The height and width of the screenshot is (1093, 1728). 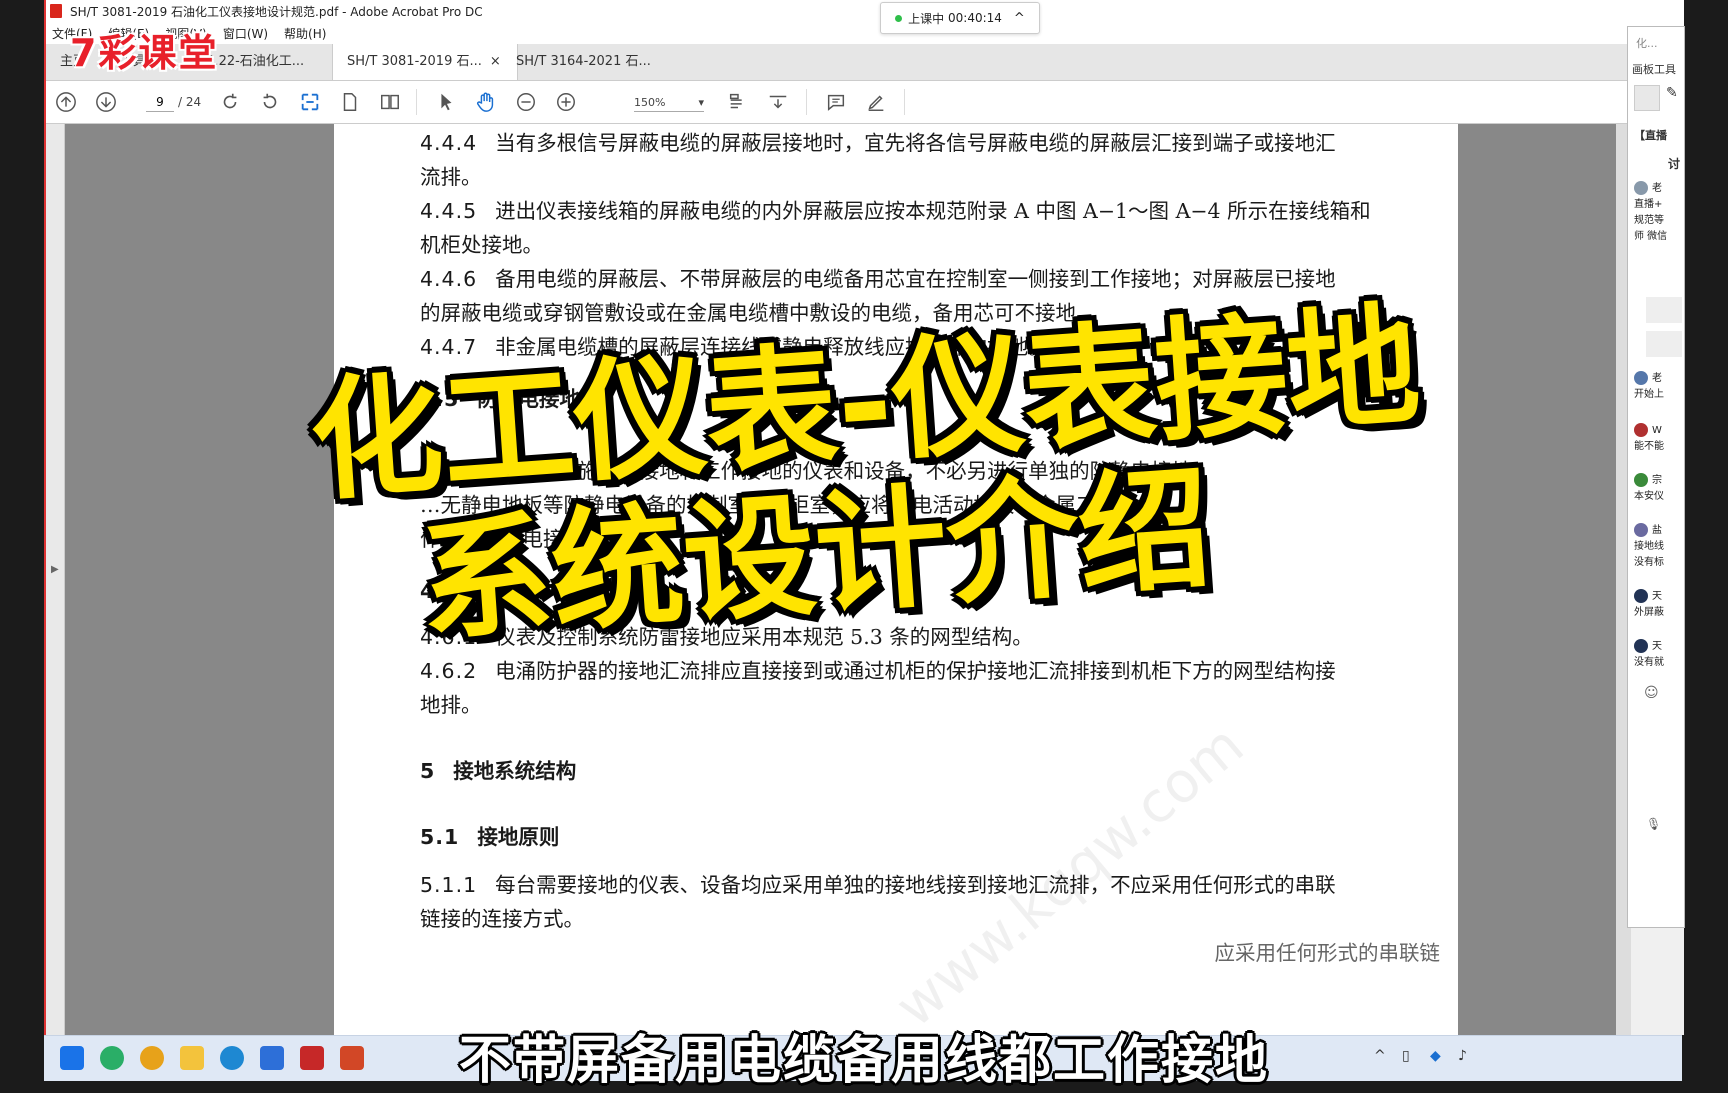 What do you see at coordinates (56, 11) in the screenshot?
I see `acrobat-pdf-icon` at bounding box center [56, 11].